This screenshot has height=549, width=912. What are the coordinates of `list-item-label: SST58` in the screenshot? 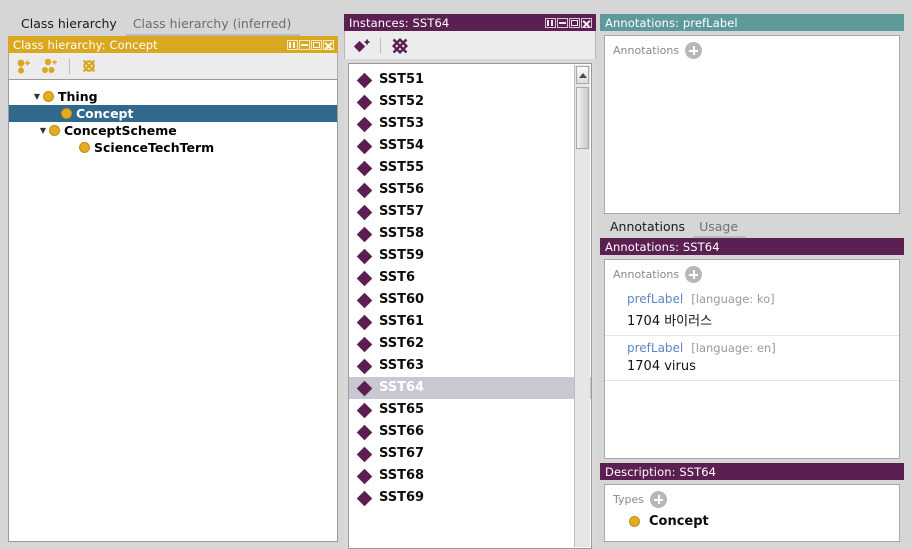 It's located at (402, 233).